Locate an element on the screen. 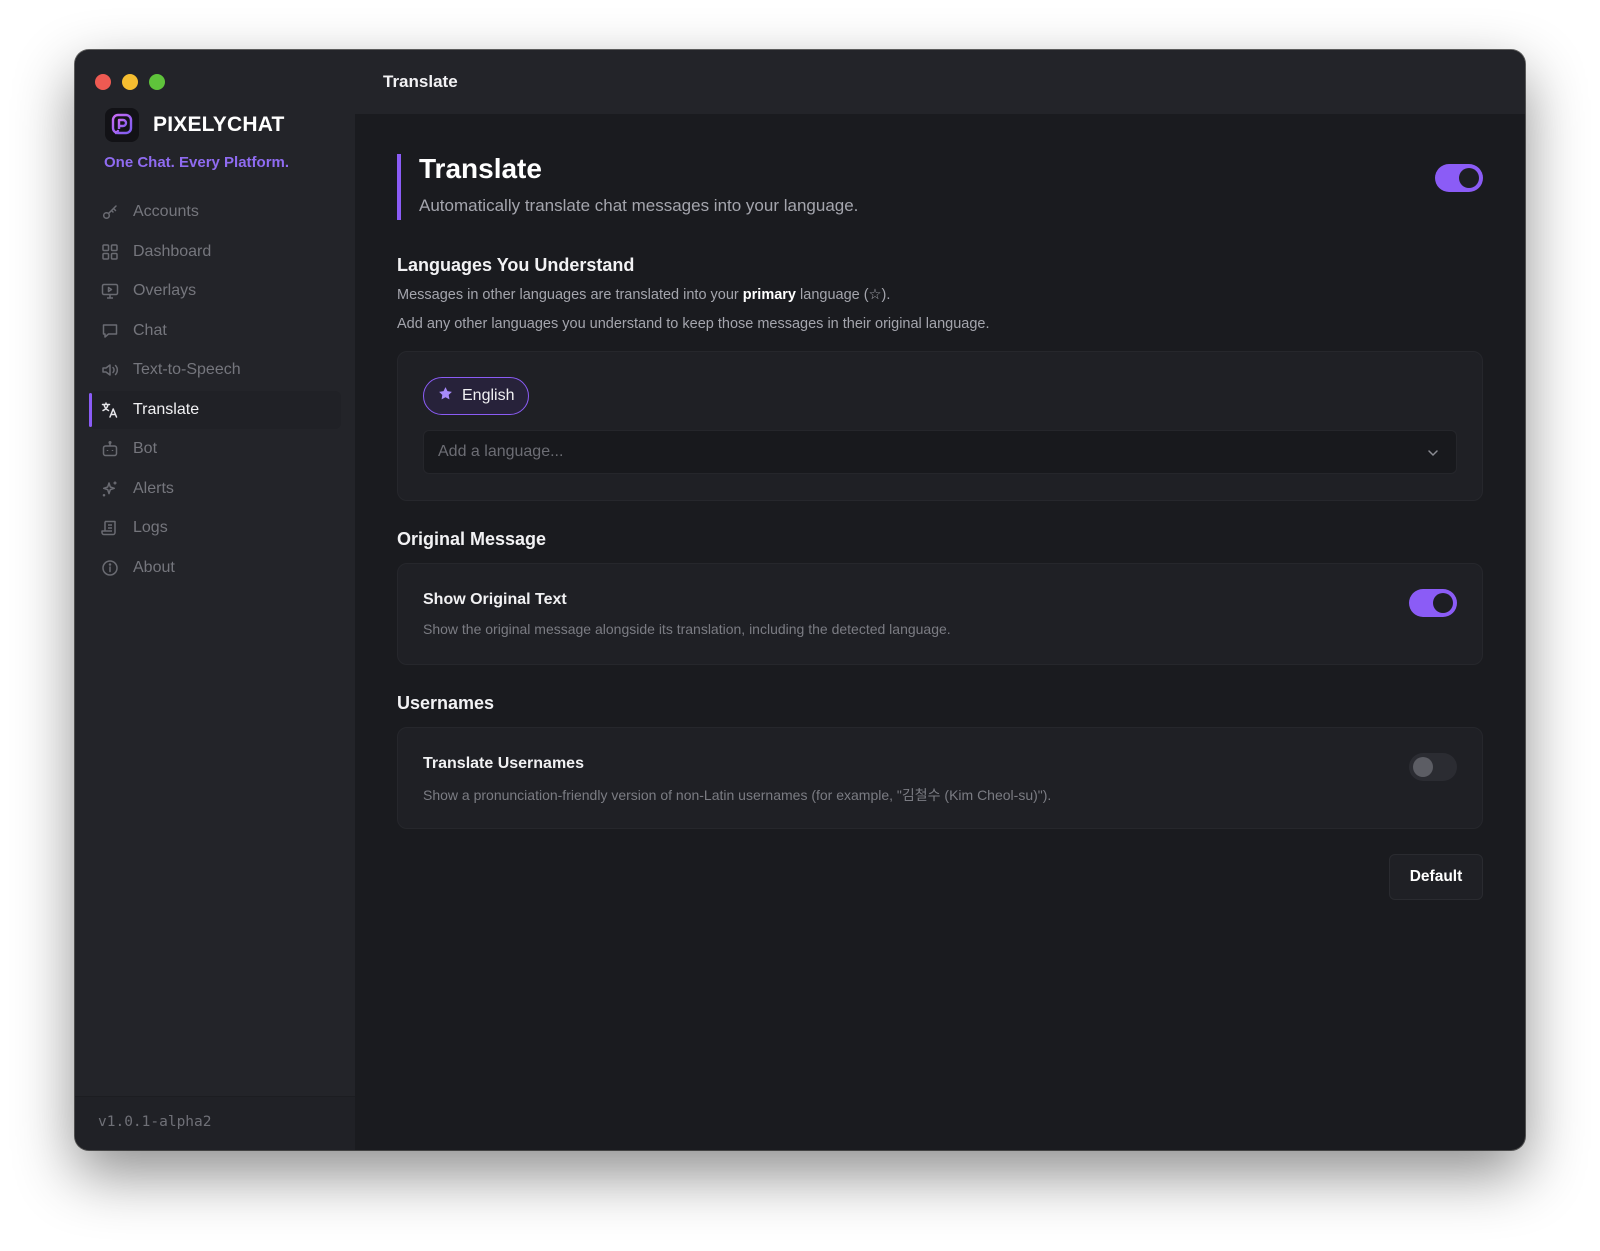 The image size is (1600, 1251). default-button: Default is located at coordinates (1436, 877).